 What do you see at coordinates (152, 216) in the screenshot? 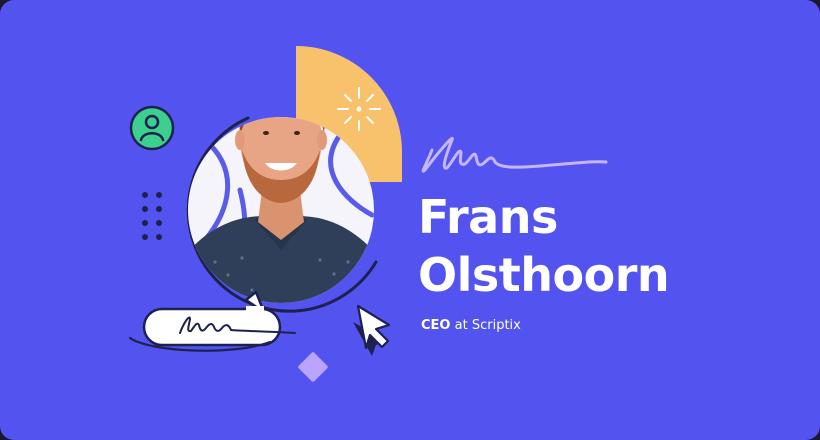
I see `dot-grid` at bounding box center [152, 216].